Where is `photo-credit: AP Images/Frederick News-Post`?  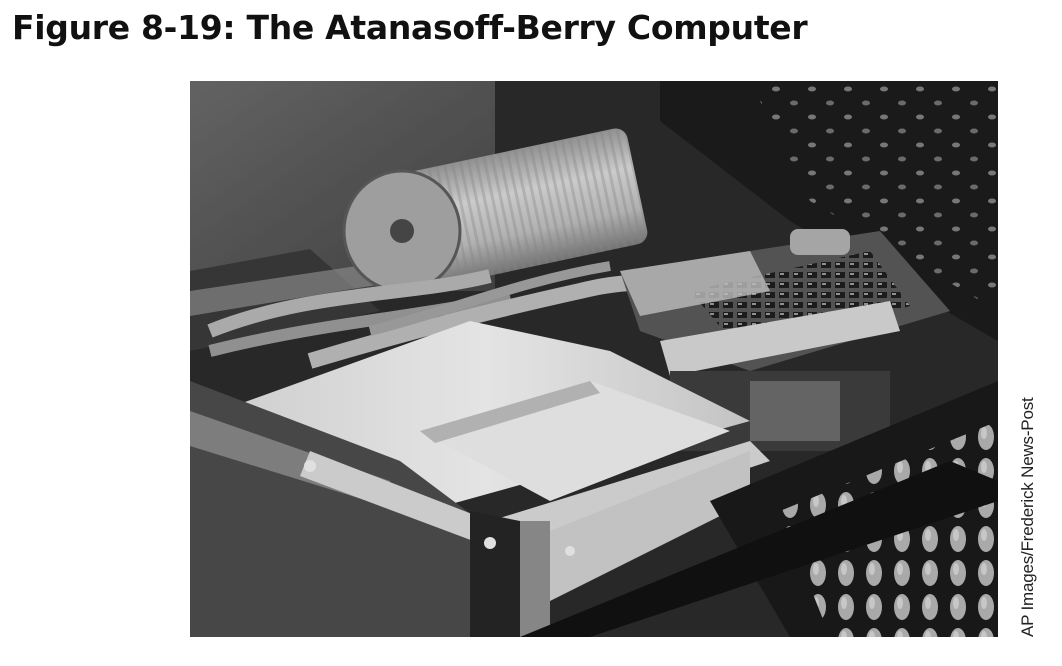 photo-credit: AP Images/Frederick News-Post is located at coordinates (1027, 517).